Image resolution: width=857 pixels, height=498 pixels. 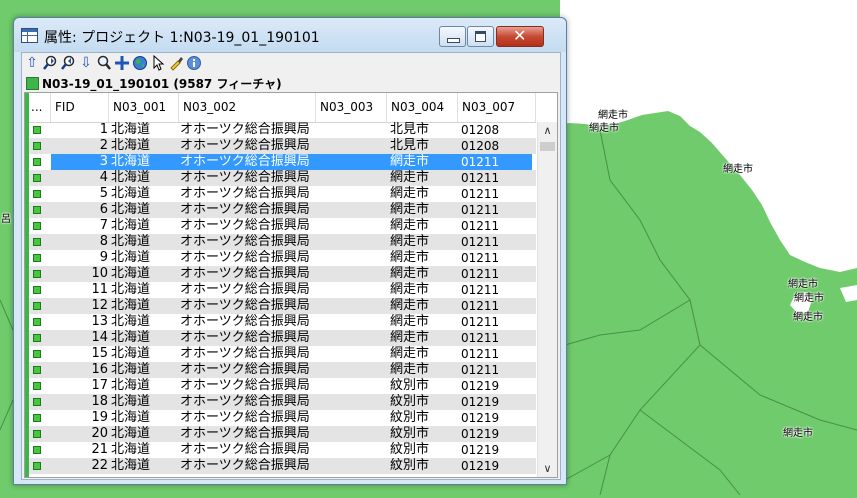 I want to click on vertical-scrollbar: ∧ ∨, so click(x=547, y=299).